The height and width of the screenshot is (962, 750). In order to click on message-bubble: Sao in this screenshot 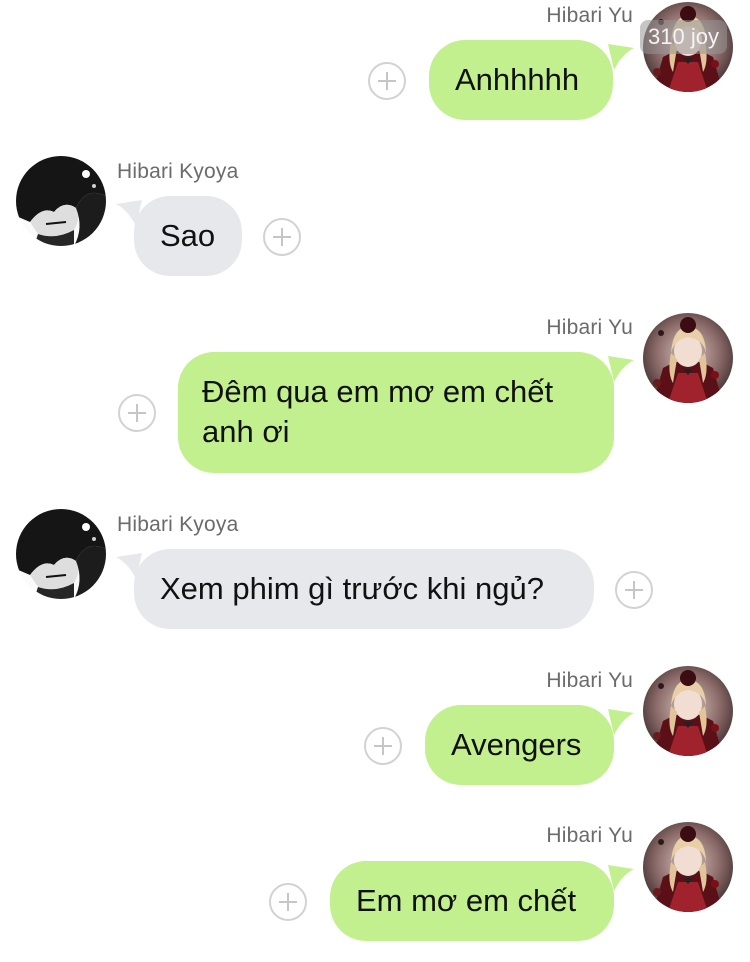, I will do `click(188, 236)`.